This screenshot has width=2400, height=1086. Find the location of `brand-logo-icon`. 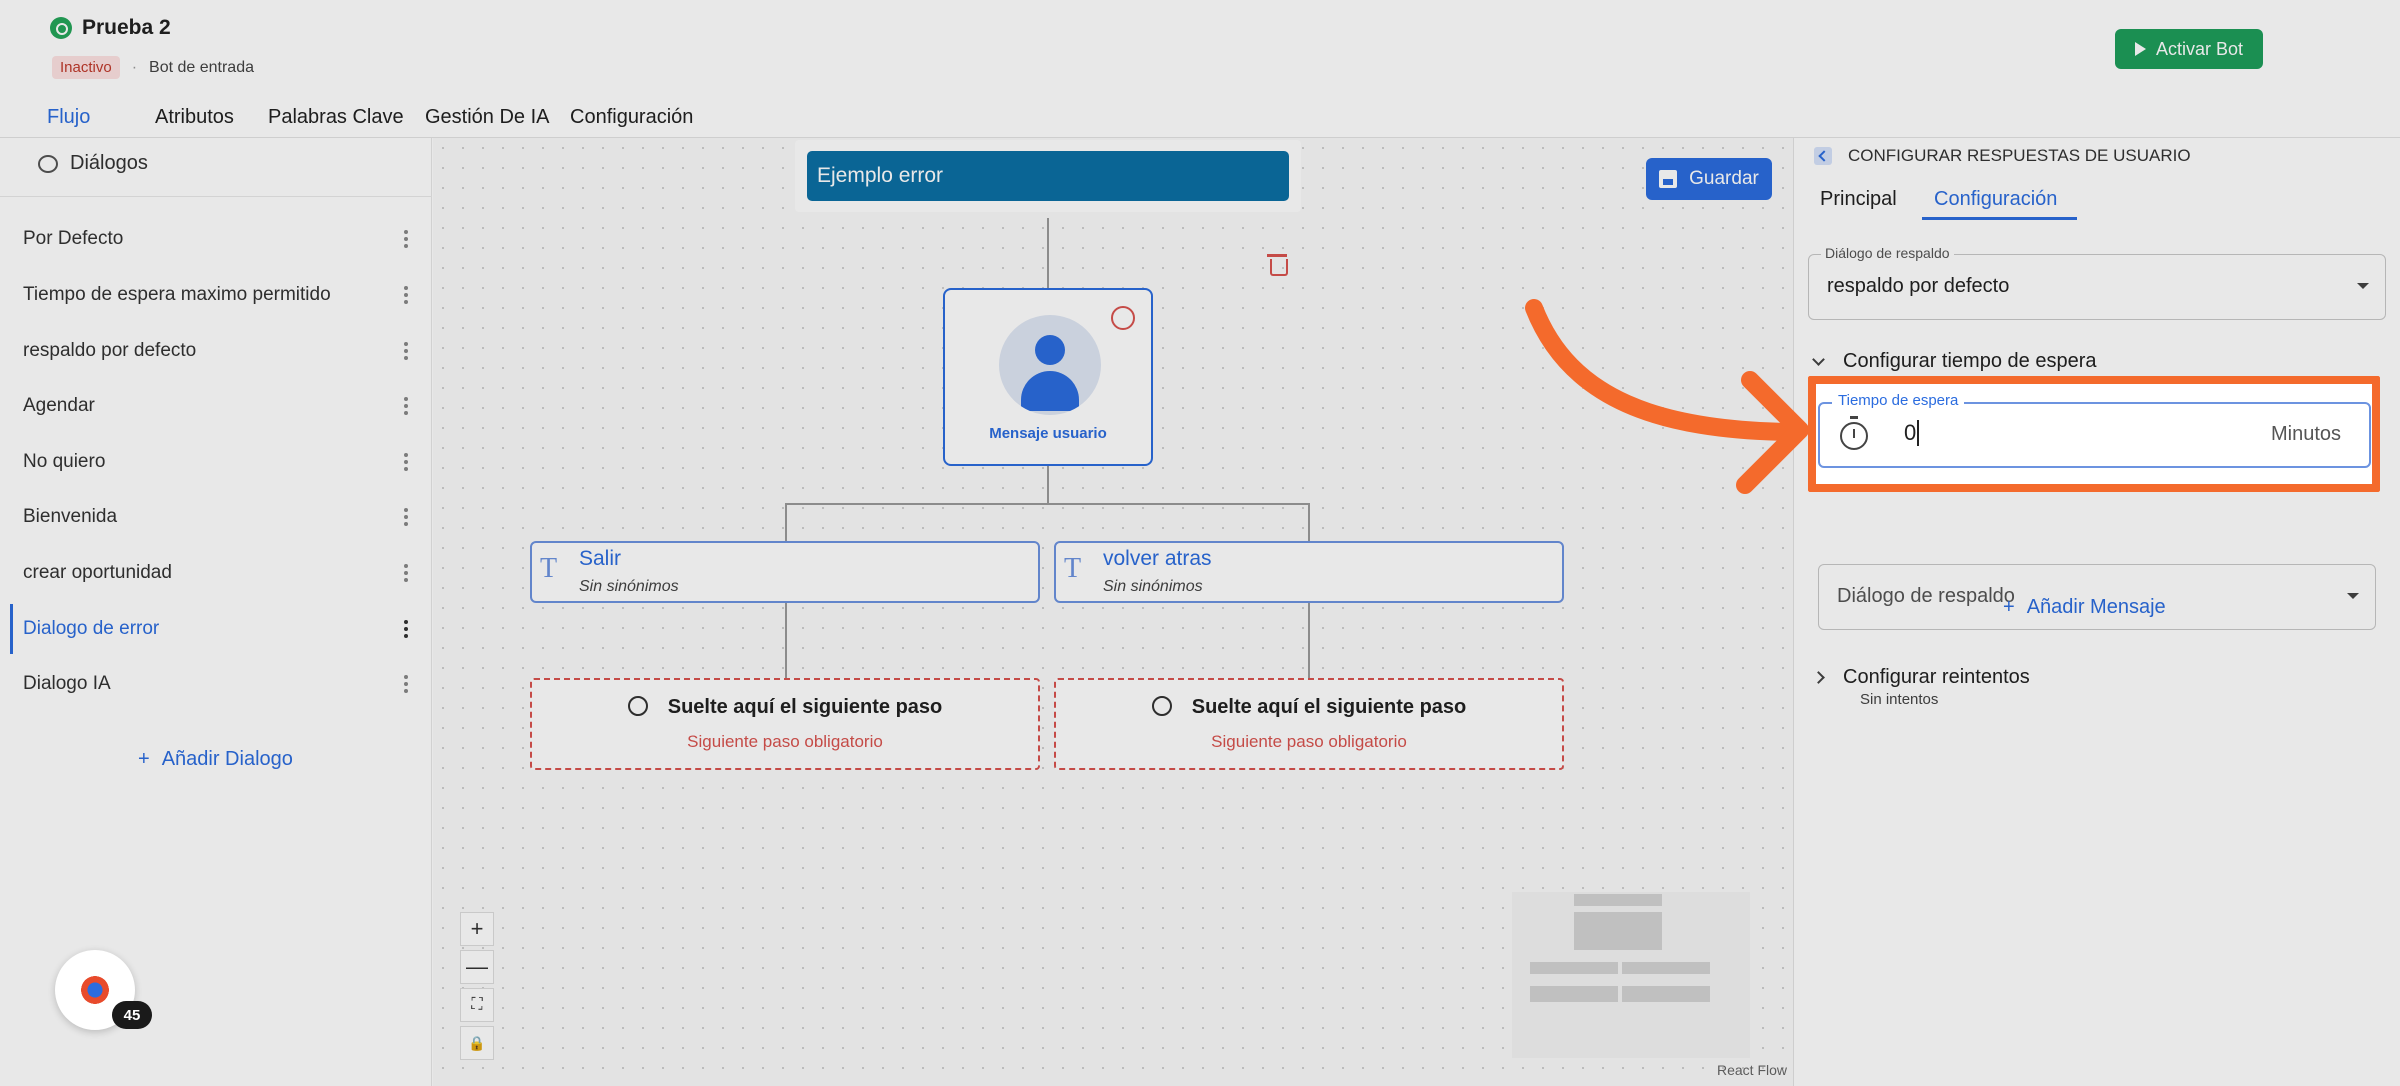

brand-logo-icon is located at coordinates (95, 990).